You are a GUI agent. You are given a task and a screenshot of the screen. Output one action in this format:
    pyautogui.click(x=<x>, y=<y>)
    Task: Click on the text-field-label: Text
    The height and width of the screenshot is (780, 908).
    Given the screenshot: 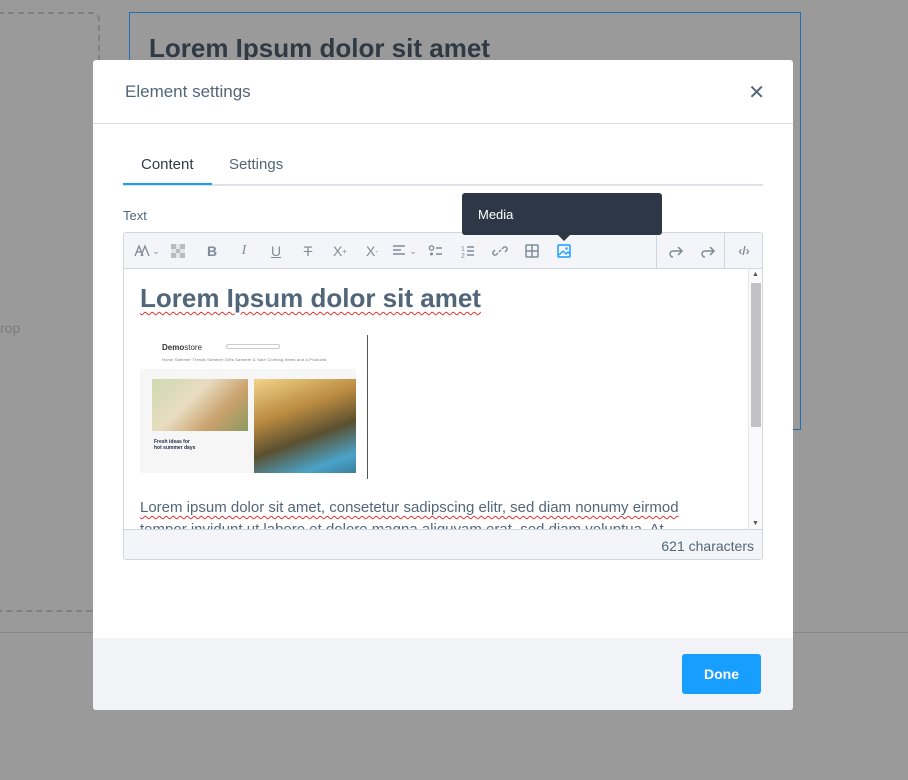 What is the action you would take?
    pyautogui.click(x=135, y=215)
    